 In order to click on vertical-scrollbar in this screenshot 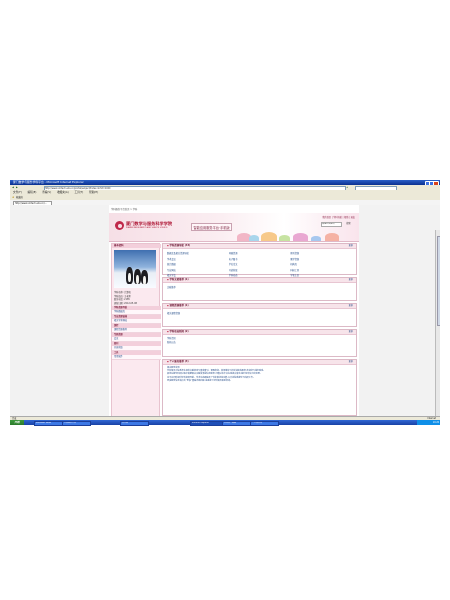, I will do `click(437, 323)`.